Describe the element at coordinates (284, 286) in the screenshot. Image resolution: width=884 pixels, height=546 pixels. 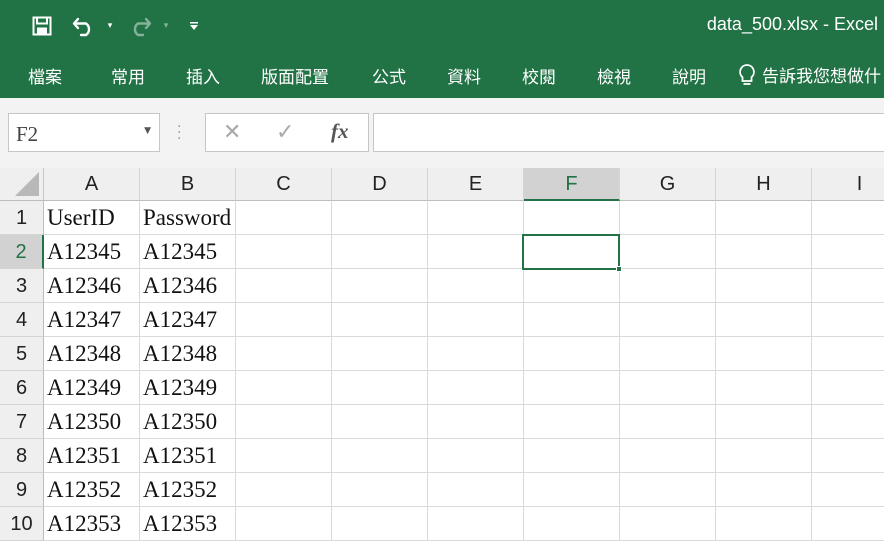
I see `cell-c3` at that location.